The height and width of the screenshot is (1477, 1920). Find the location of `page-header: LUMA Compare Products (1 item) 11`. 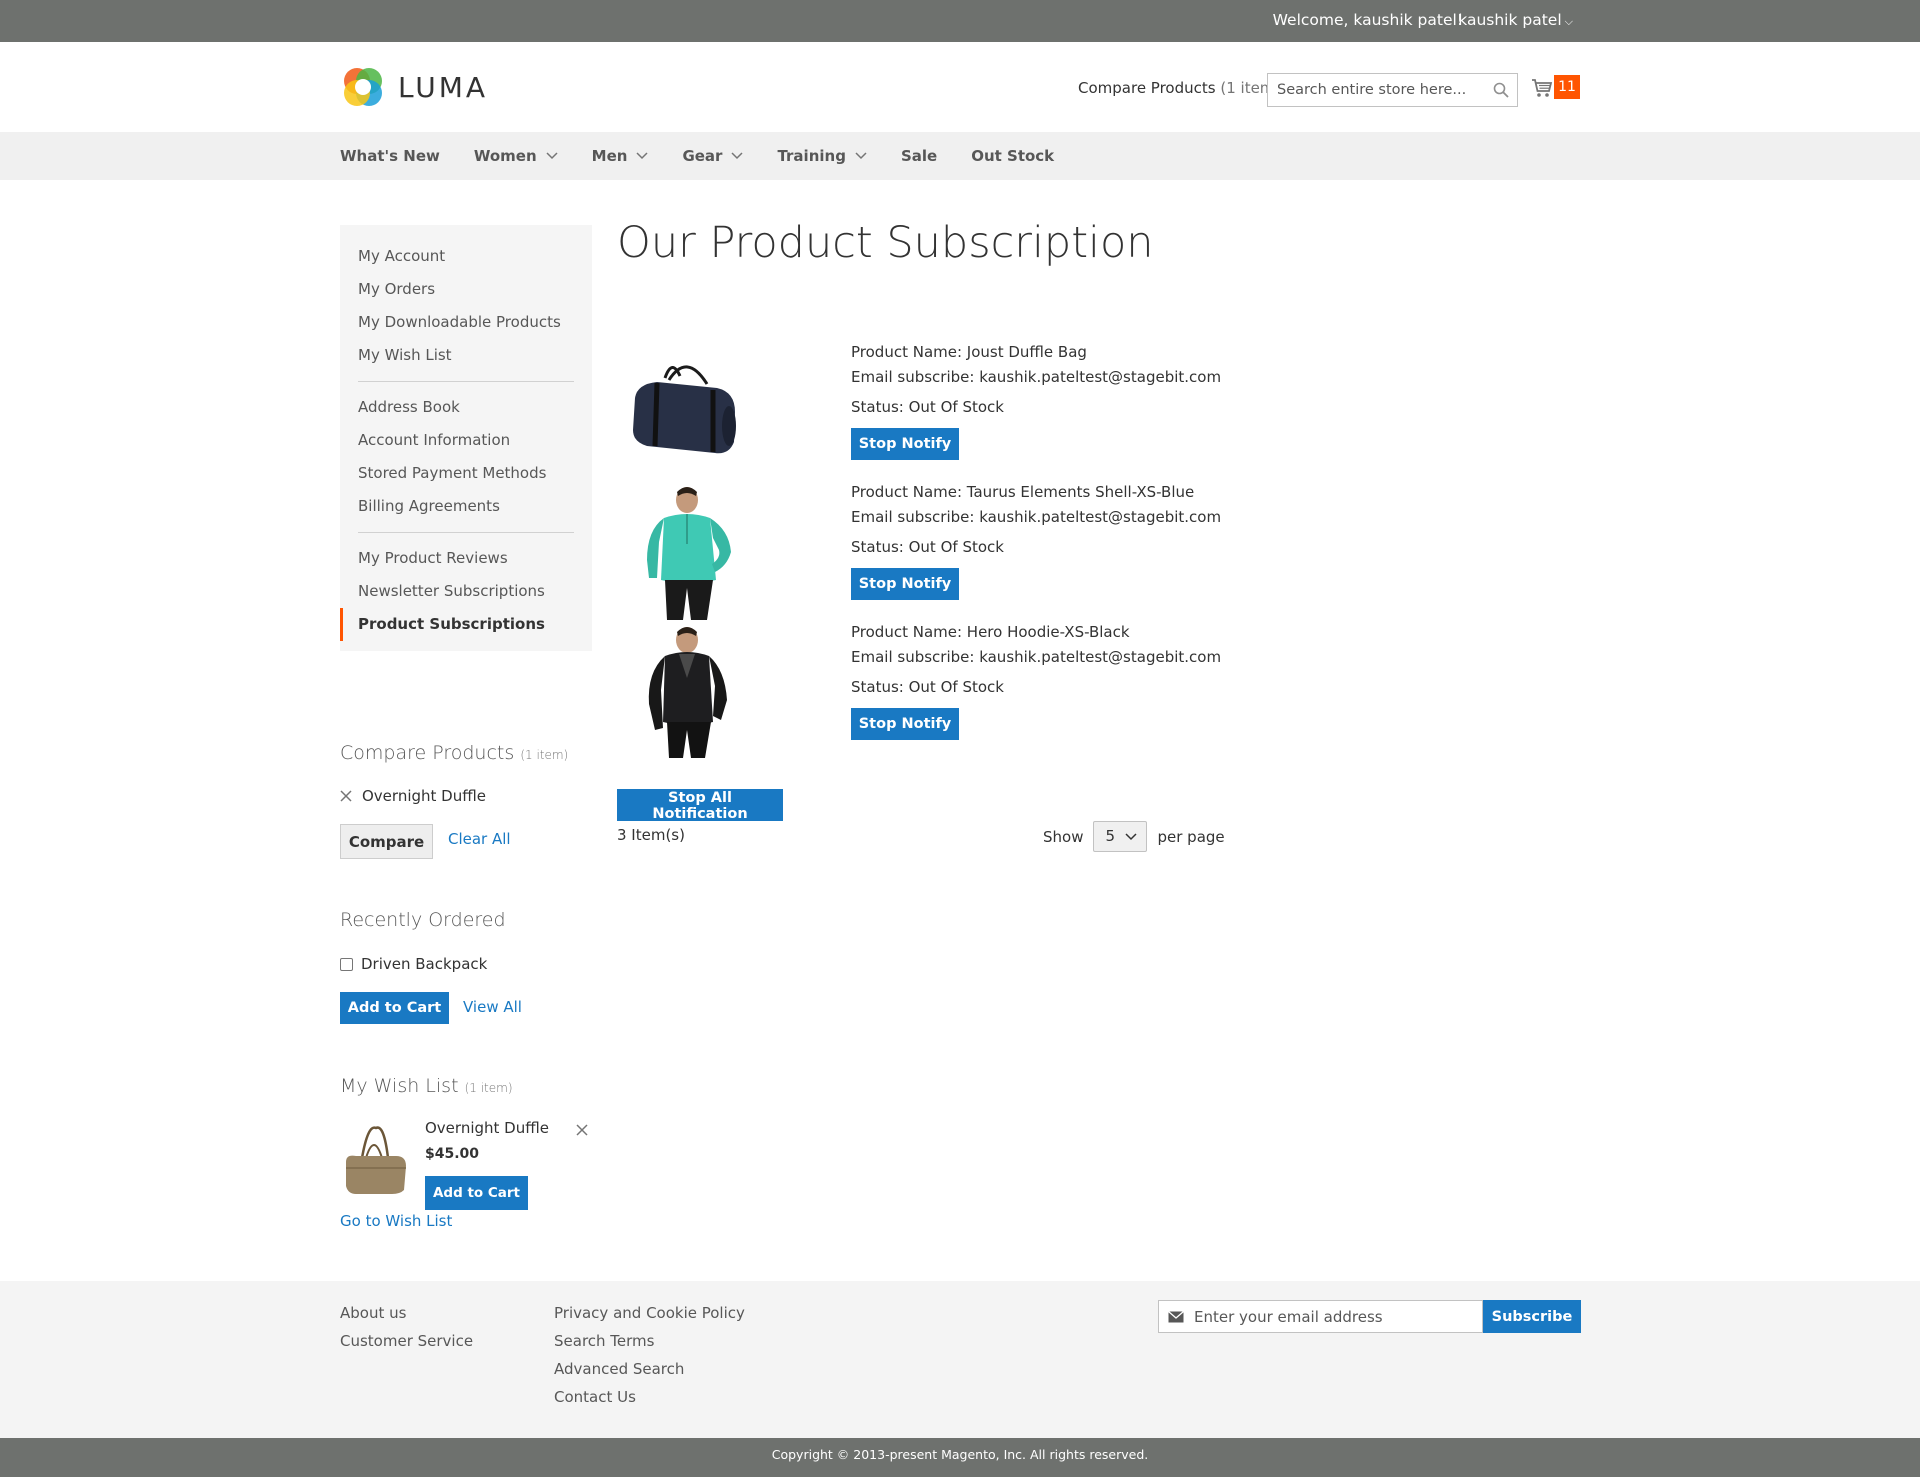

page-header: LUMA Compare Products (1 item) 11 is located at coordinates (960, 87).